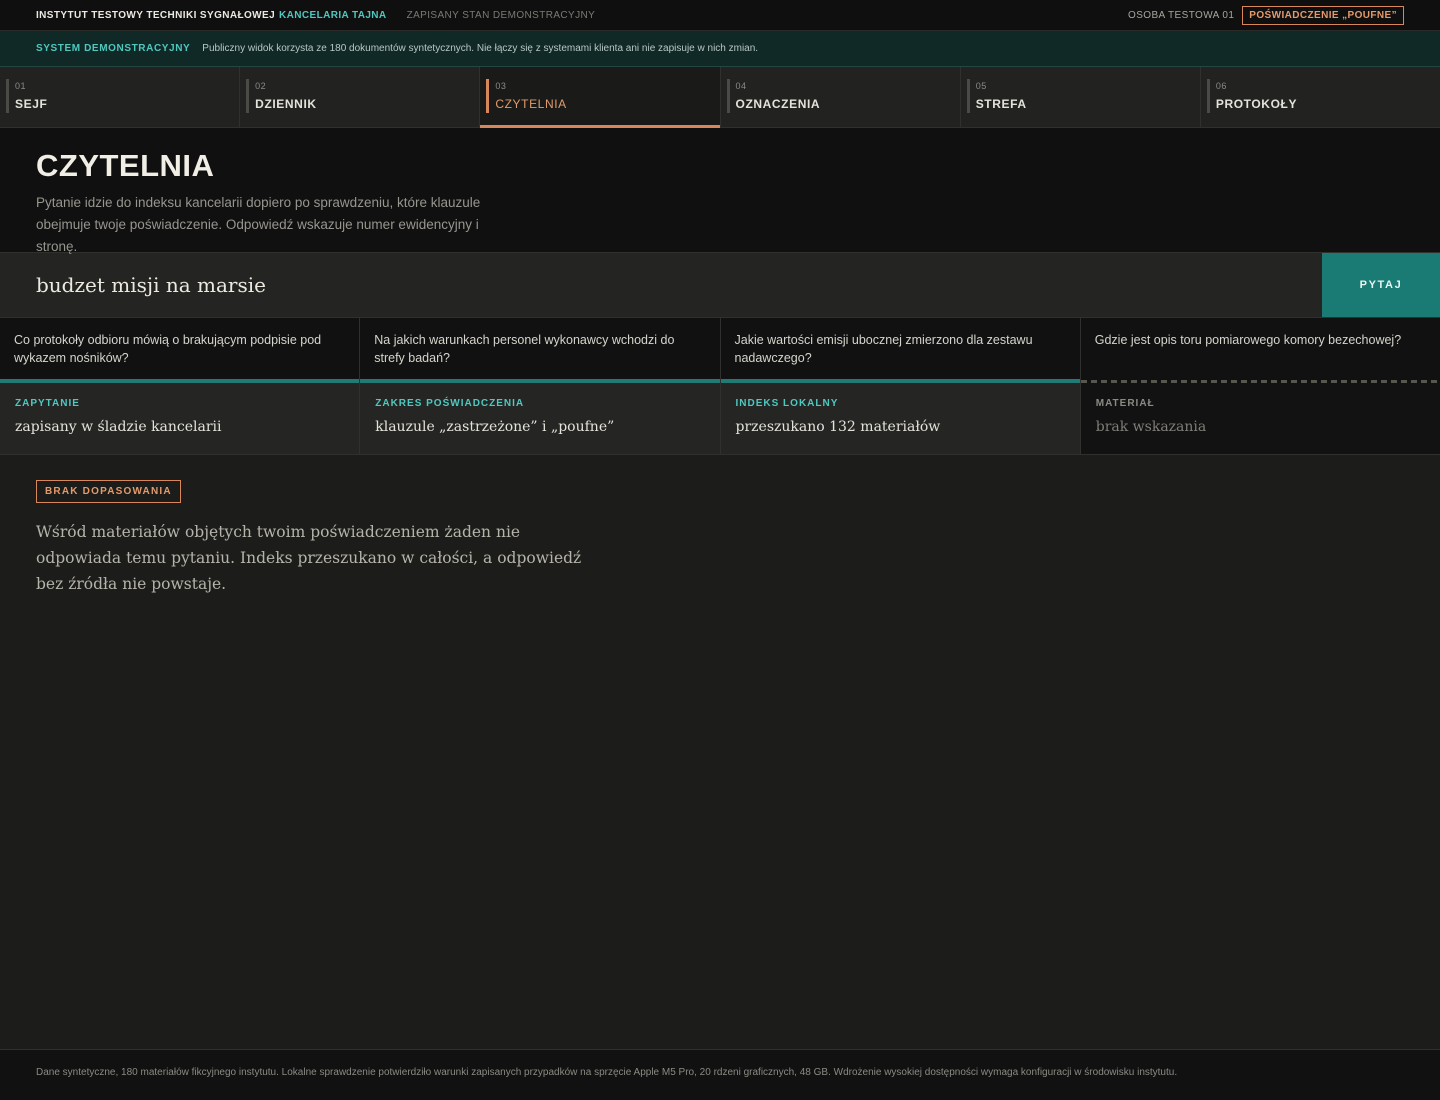 Image resolution: width=1440 pixels, height=1100 pixels. I want to click on status-label: MATERIAŁ, so click(1125, 403).